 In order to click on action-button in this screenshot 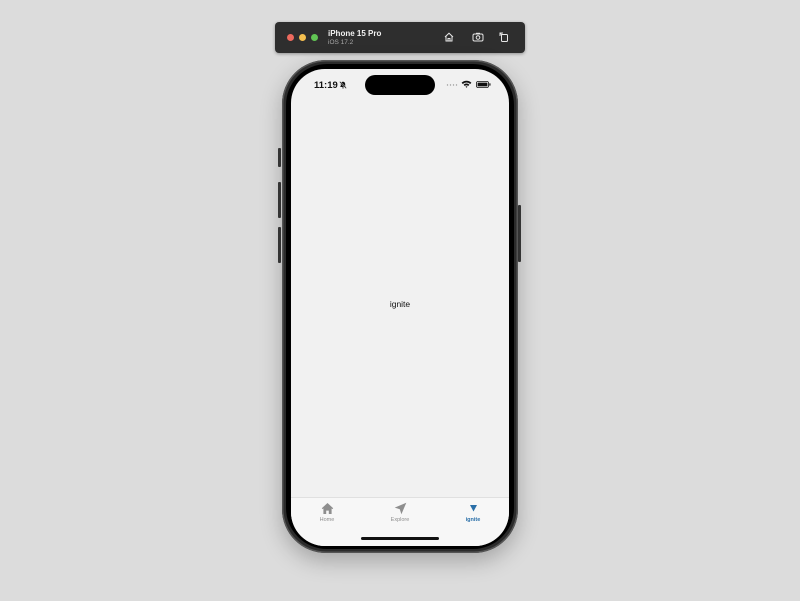, I will do `click(279, 157)`.